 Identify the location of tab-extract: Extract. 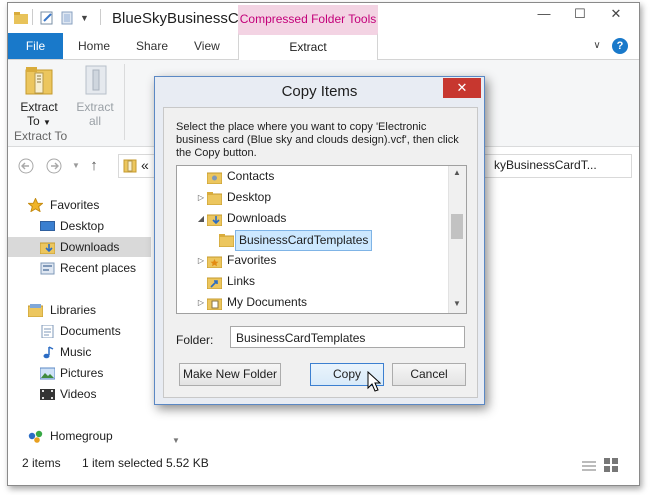
(308, 46).